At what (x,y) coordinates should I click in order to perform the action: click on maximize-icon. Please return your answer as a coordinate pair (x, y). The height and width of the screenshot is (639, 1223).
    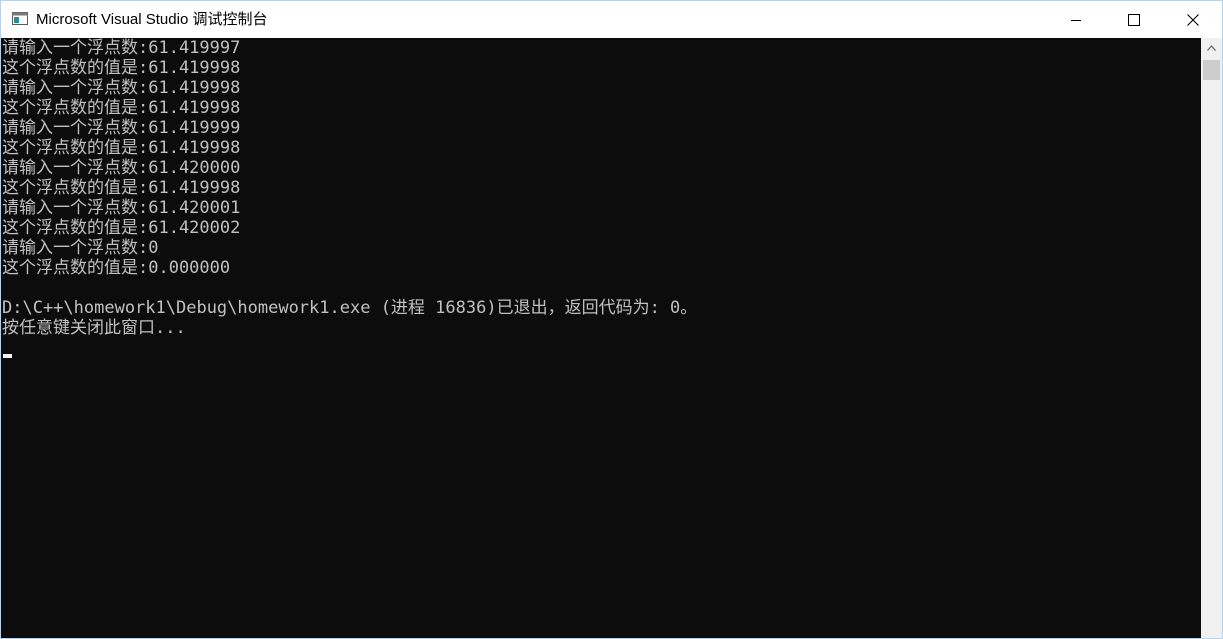
    Looking at the image, I should click on (1134, 19).